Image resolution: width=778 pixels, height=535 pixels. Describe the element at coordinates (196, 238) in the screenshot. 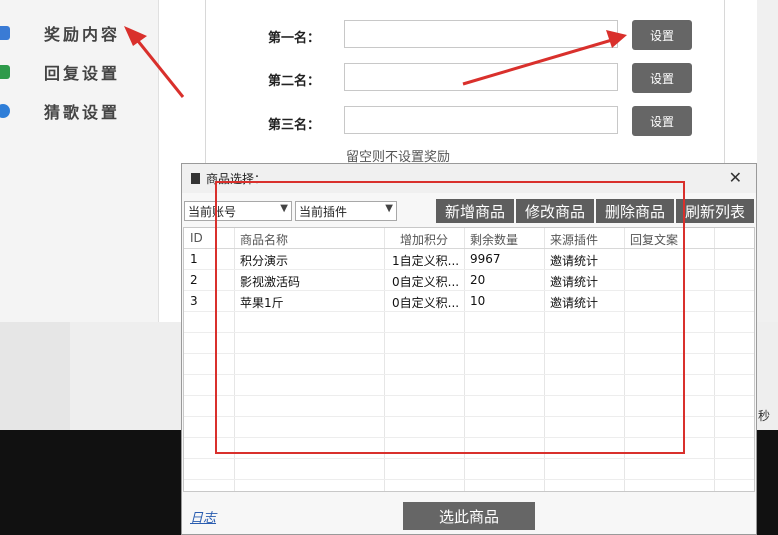

I see `column-header-id: ID` at that location.